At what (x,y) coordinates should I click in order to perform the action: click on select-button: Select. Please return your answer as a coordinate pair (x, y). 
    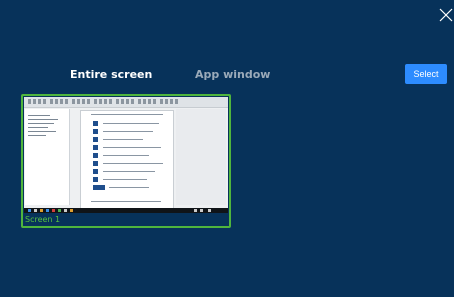
    Looking at the image, I should click on (426, 74).